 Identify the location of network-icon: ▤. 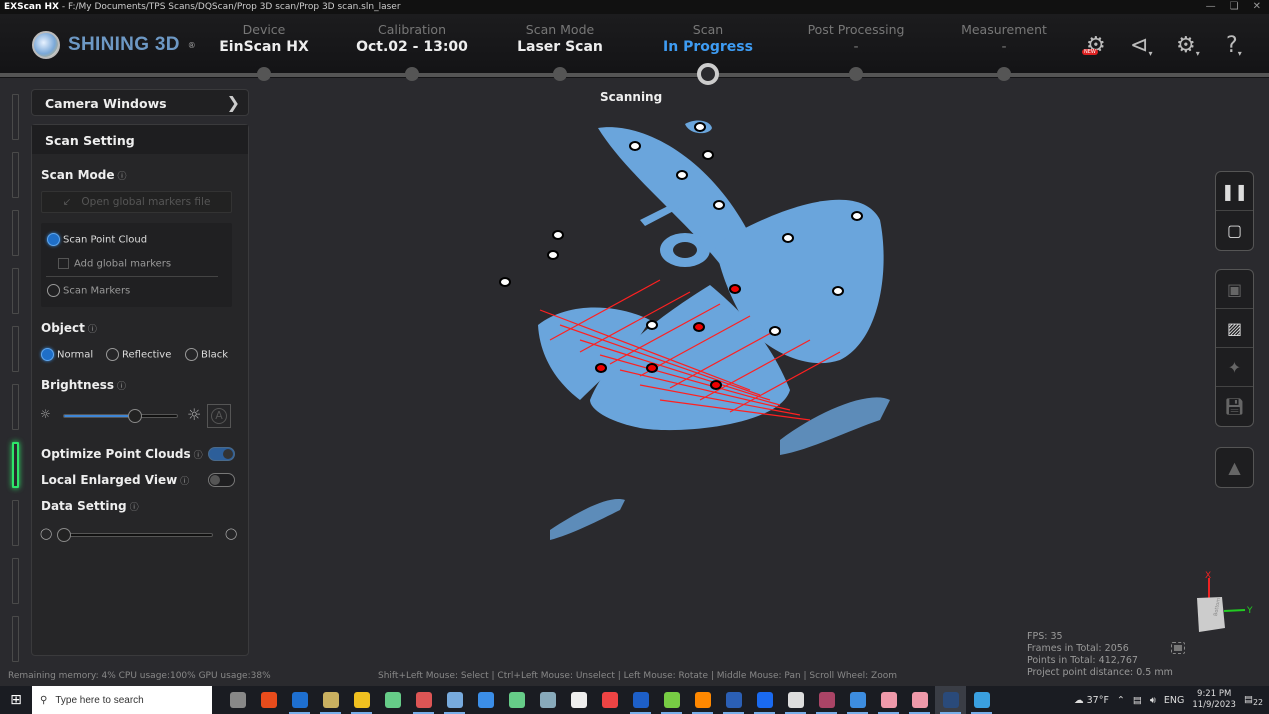
(1137, 700).